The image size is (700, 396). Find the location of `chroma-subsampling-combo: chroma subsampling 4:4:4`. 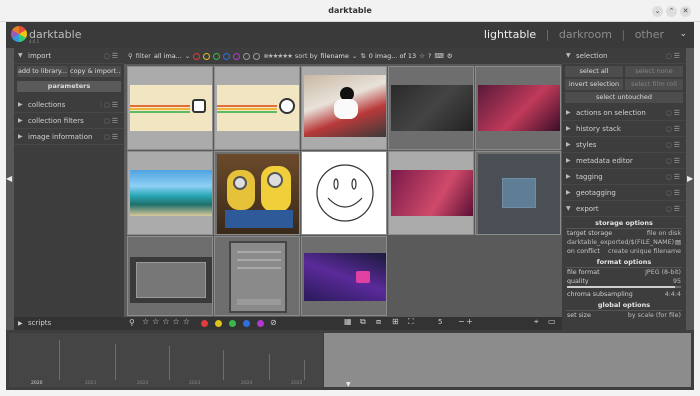

chroma-subsampling-combo: chroma subsampling 4:4:4 is located at coordinates (624, 294).